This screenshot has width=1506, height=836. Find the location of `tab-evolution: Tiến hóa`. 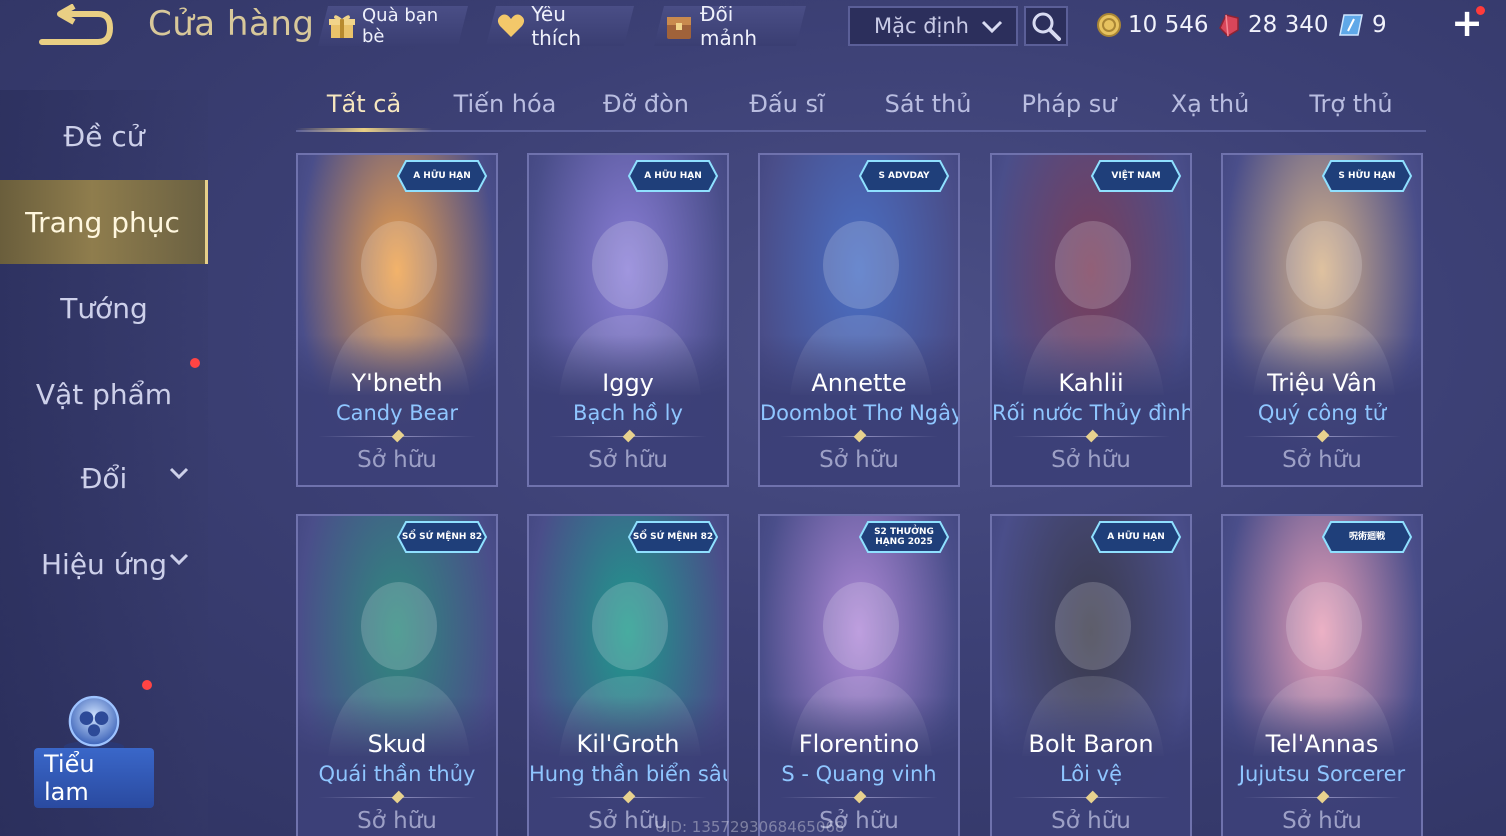

tab-evolution: Tiến hóa is located at coordinates (505, 104).